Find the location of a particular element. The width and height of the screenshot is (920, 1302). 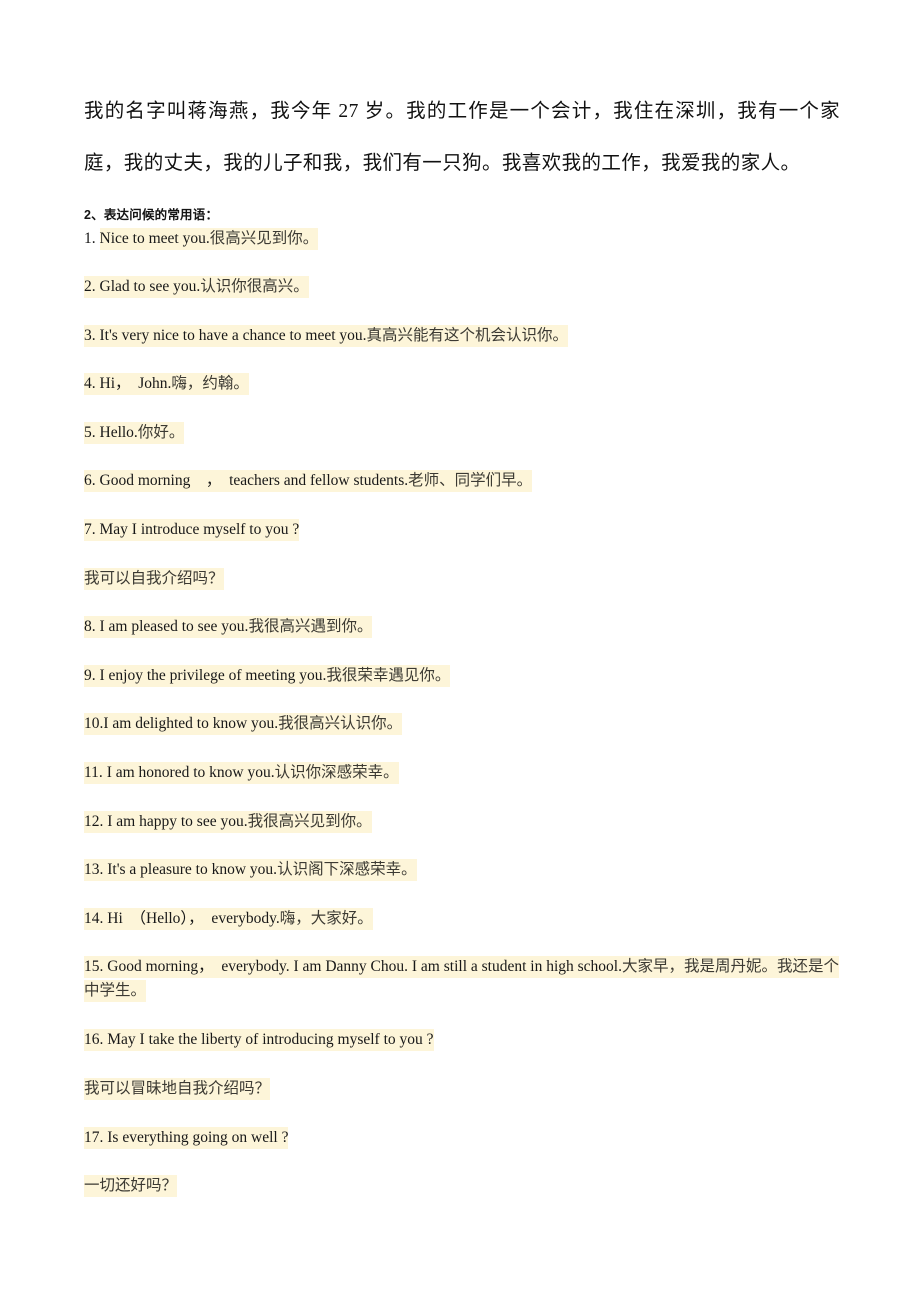

phrase-chinese: 很高兴见到你。 is located at coordinates (264, 238).